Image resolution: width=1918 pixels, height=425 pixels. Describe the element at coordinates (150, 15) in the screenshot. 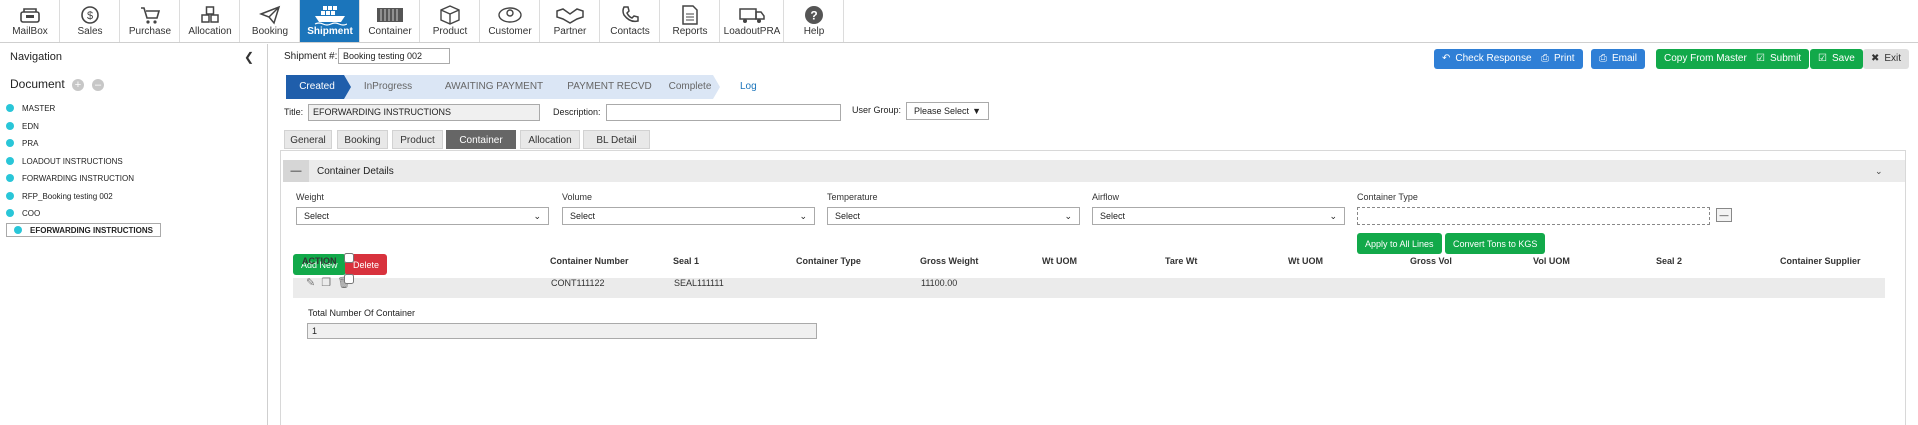

I see `cart-icon` at that location.